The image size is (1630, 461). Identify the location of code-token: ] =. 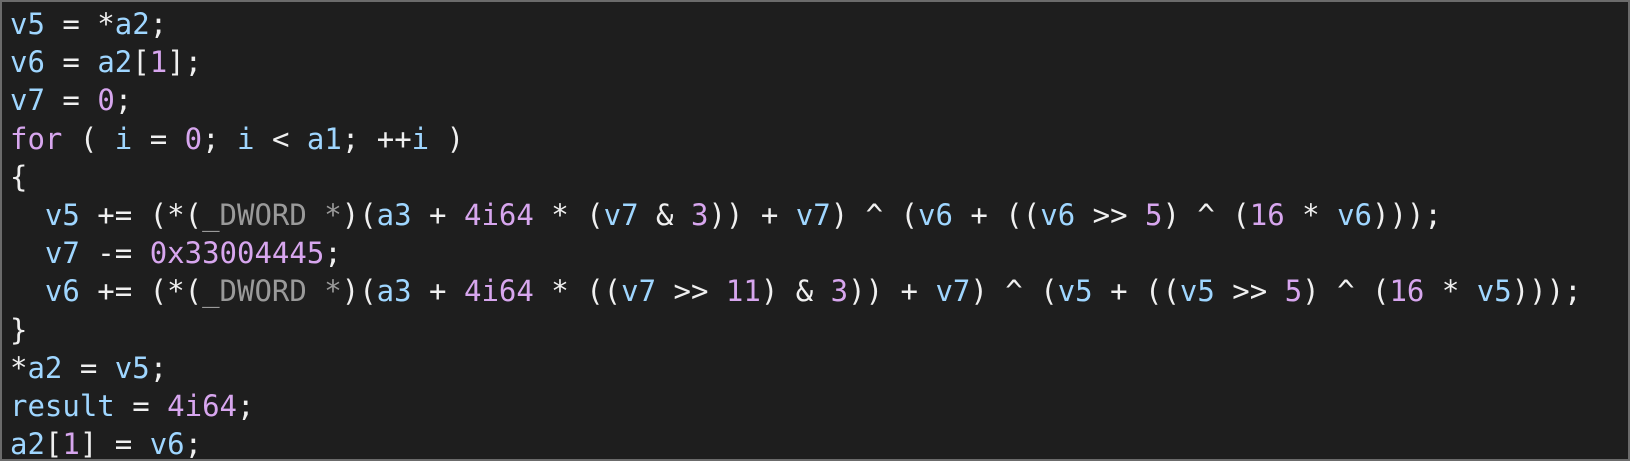
(114, 444).